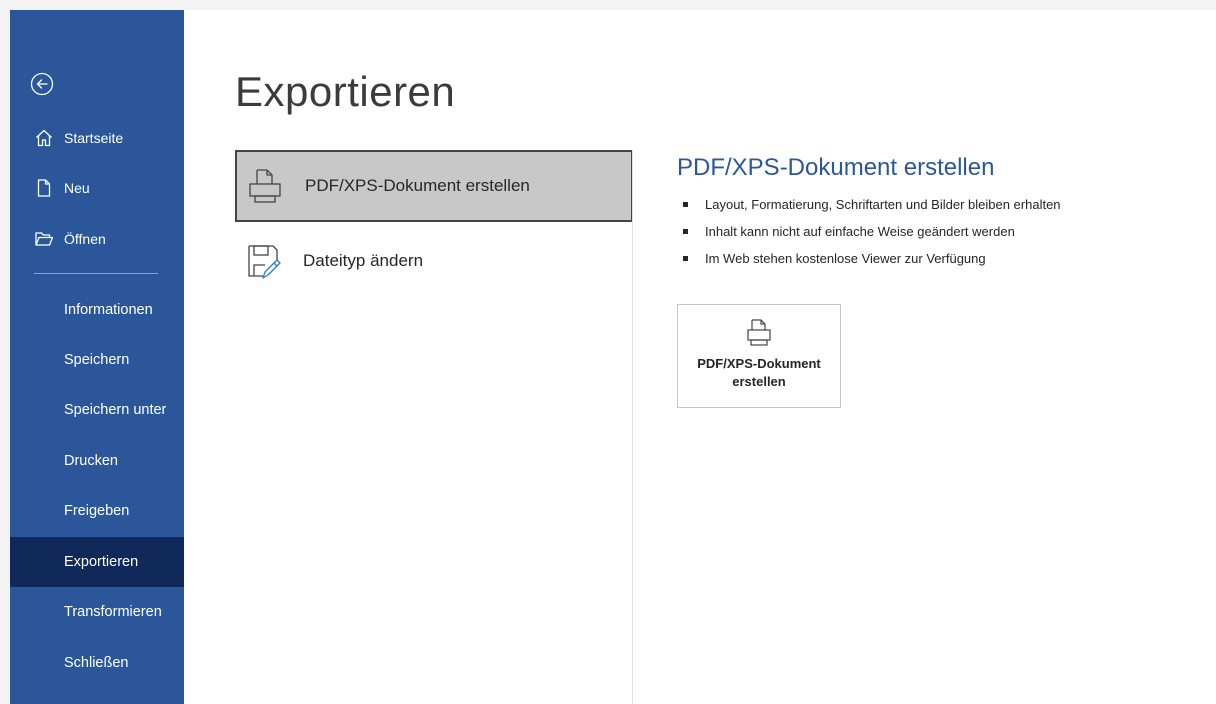 The width and height of the screenshot is (1216, 704). I want to click on sidebar-item-speichern-unter: Speichern unter, so click(97, 410).